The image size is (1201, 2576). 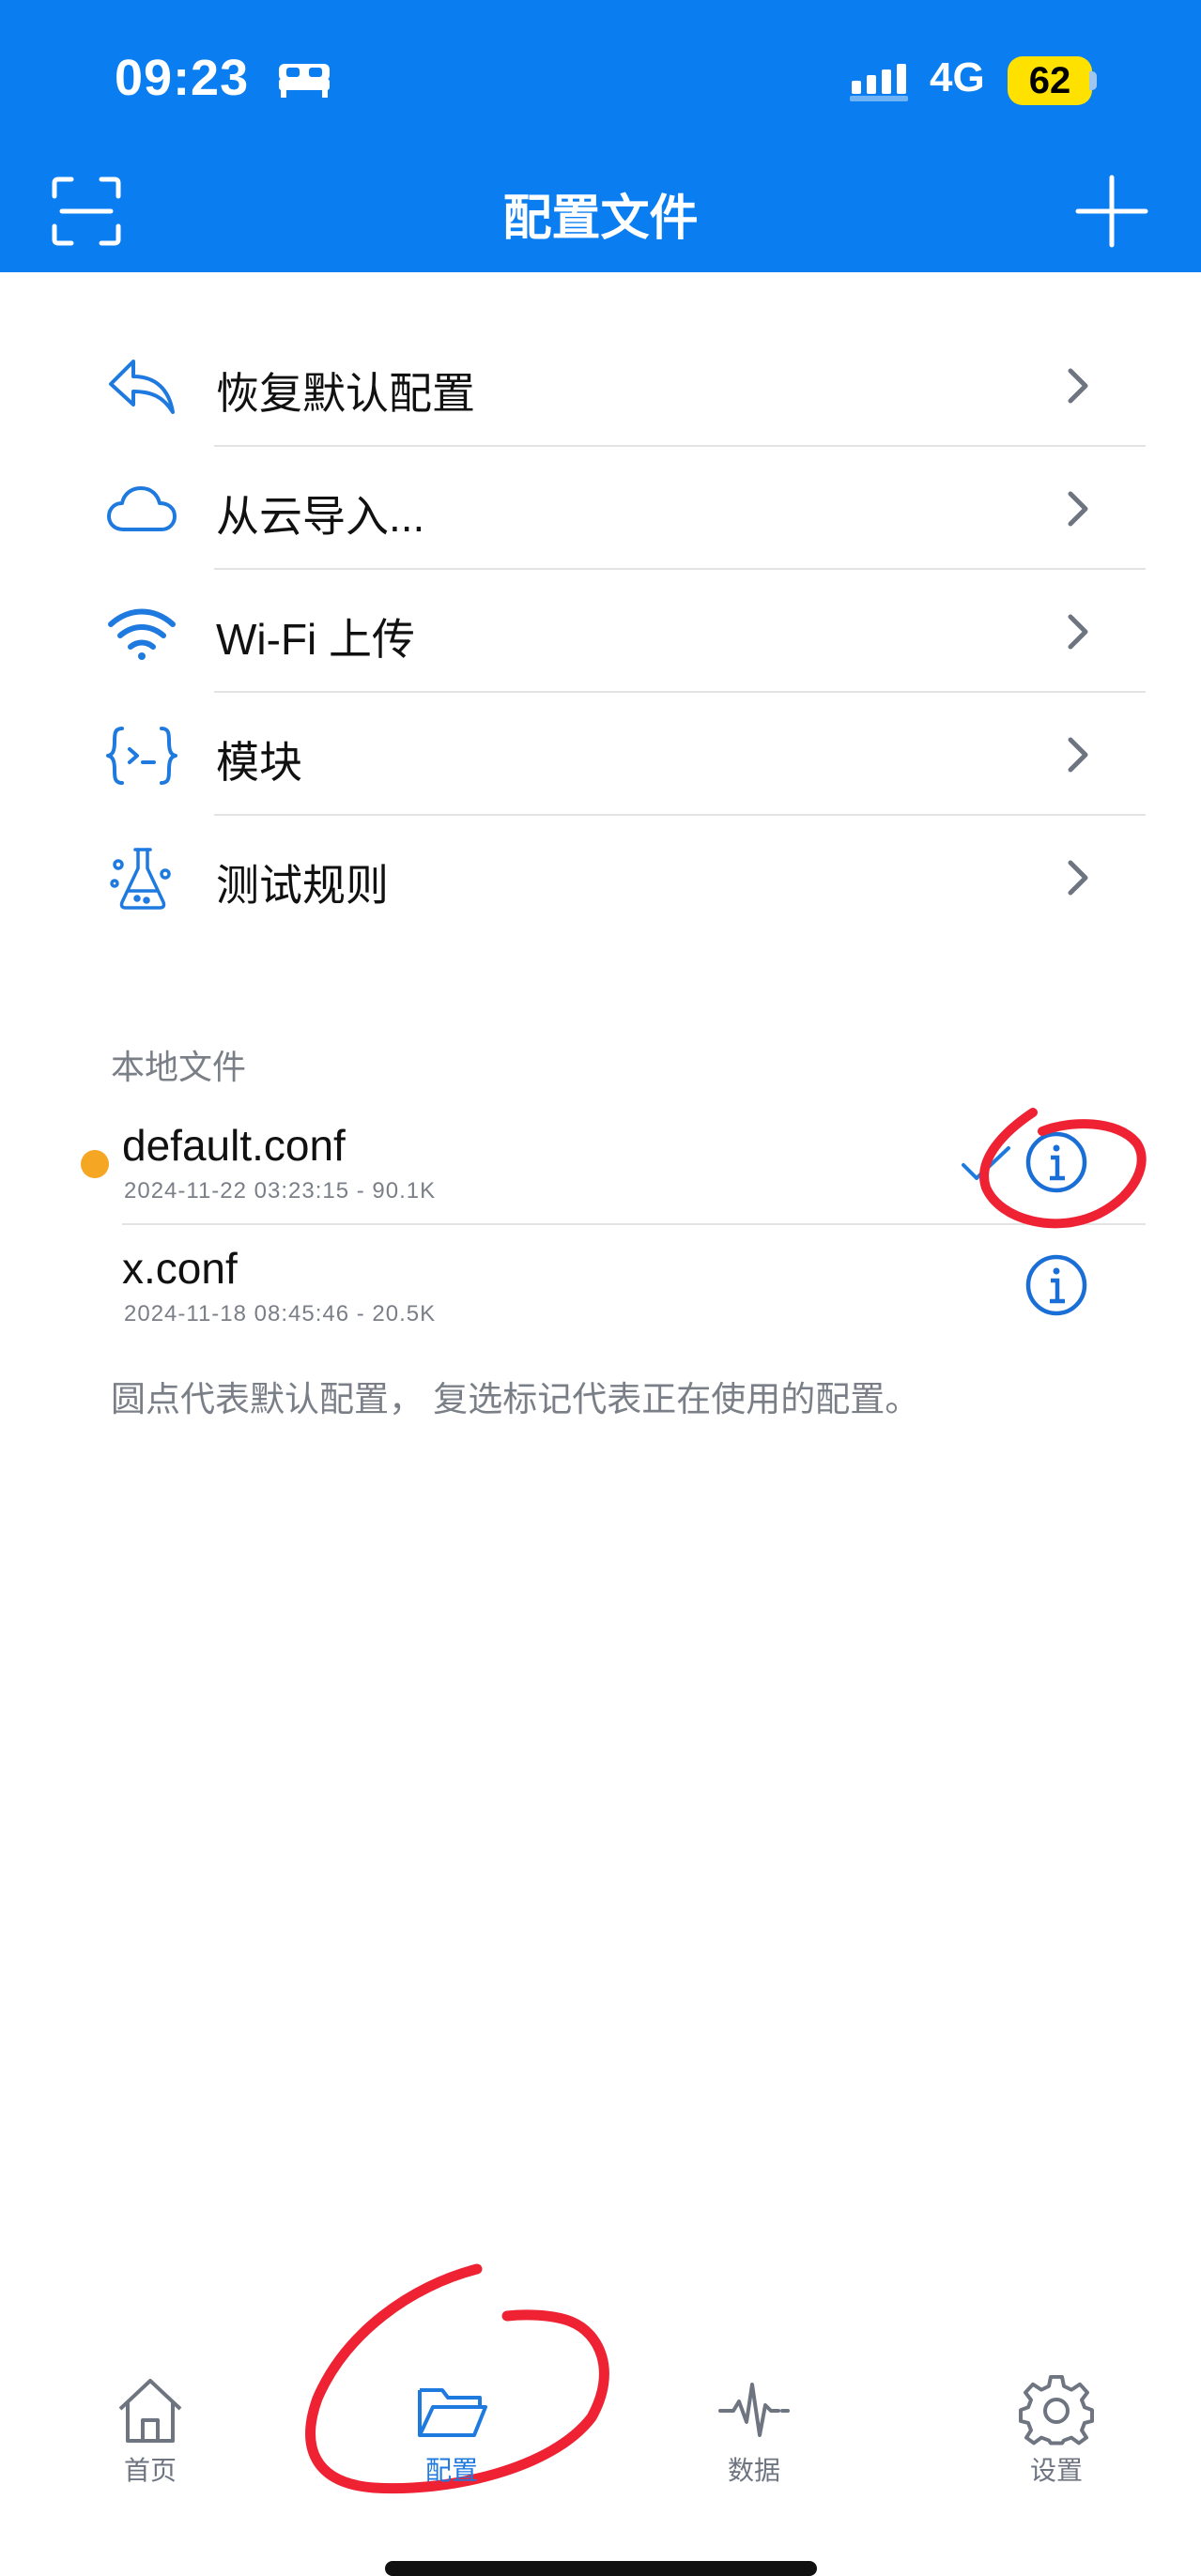 What do you see at coordinates (280, 1314) in the screenshot?
I see `file-meta: 2024-11-18 08:45:46 - 20.5K` at bounding box center [280, 1314].